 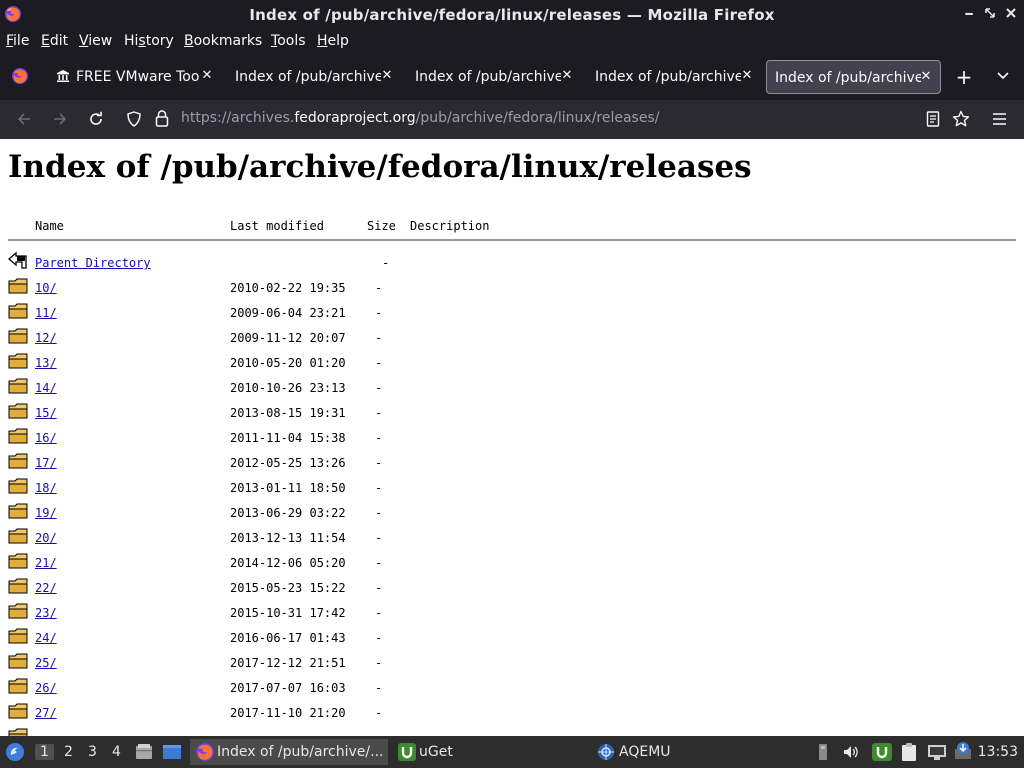 What do you see at coordinates (288, 563) in the screenshot?
I see `last-modified-cell: 2014-12-06 05:20` at bounding box center [288, 563].